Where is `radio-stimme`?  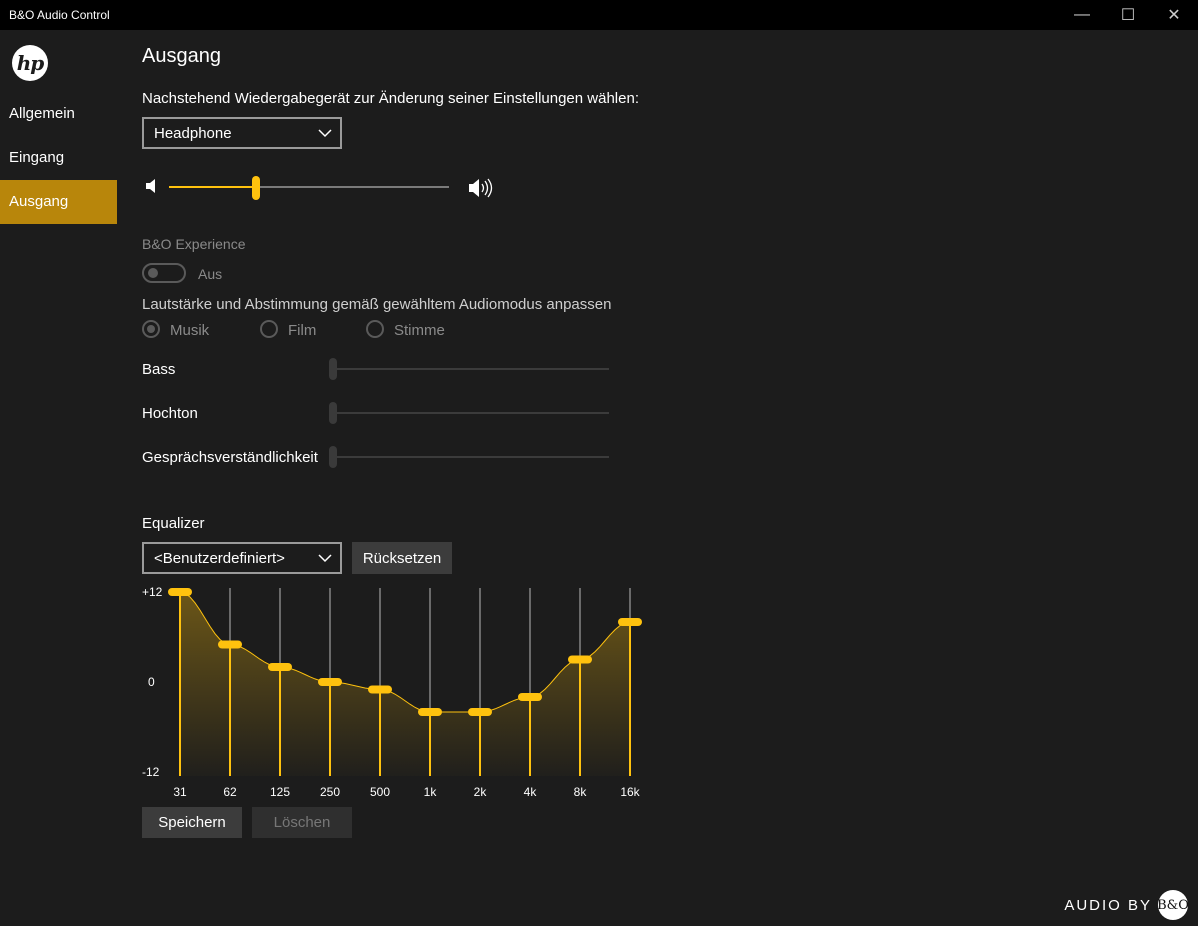
radio-stimme is located at coordinates (375, 329).